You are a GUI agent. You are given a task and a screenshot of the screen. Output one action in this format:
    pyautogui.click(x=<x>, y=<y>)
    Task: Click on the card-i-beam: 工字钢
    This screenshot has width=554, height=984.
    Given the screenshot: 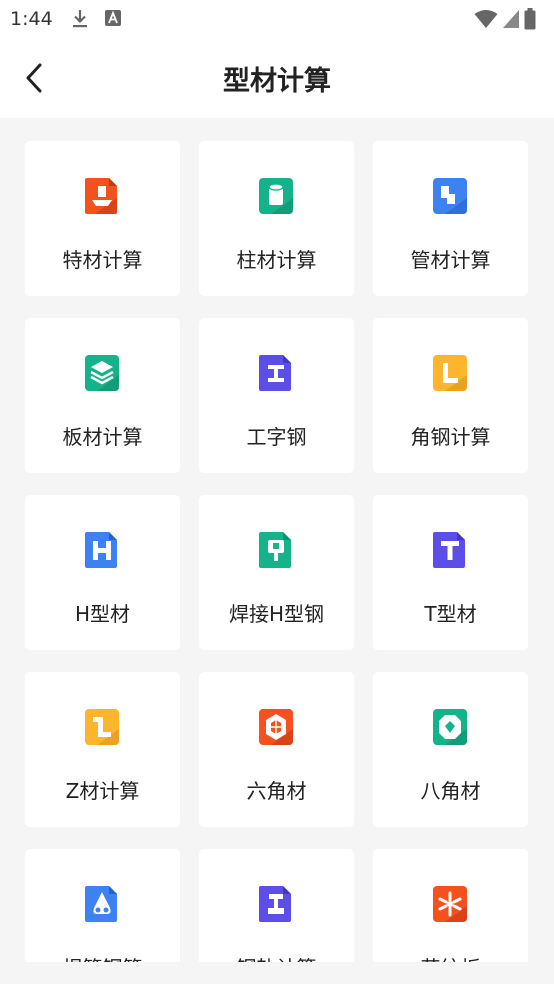 What is the action you would take?
    pyautogui.click(x=276, y=395)
    